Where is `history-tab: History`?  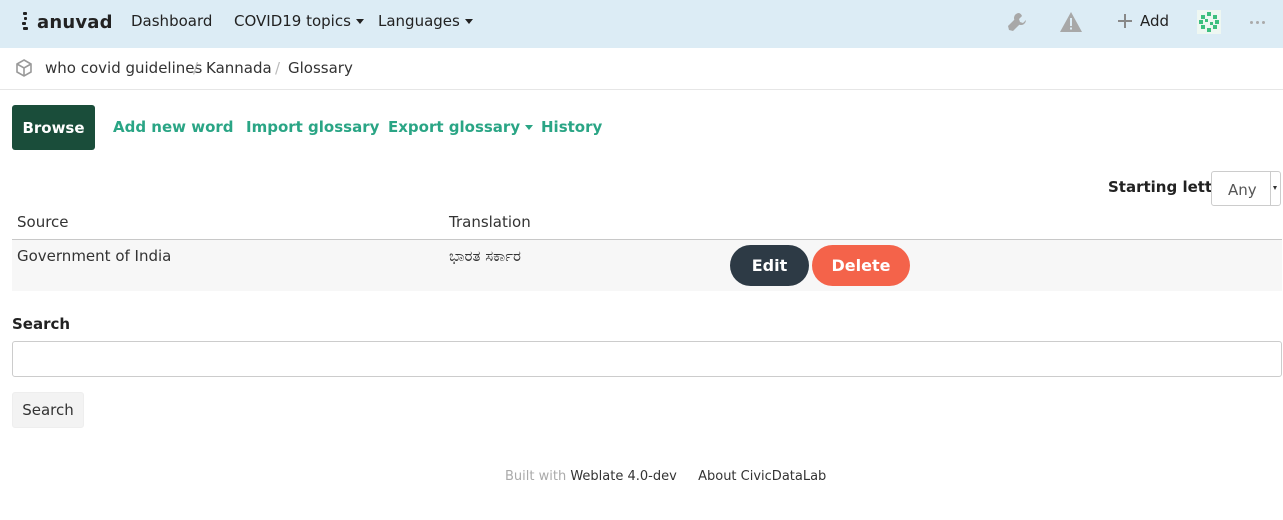
history-tab: History is located at coordinates (571, 127).